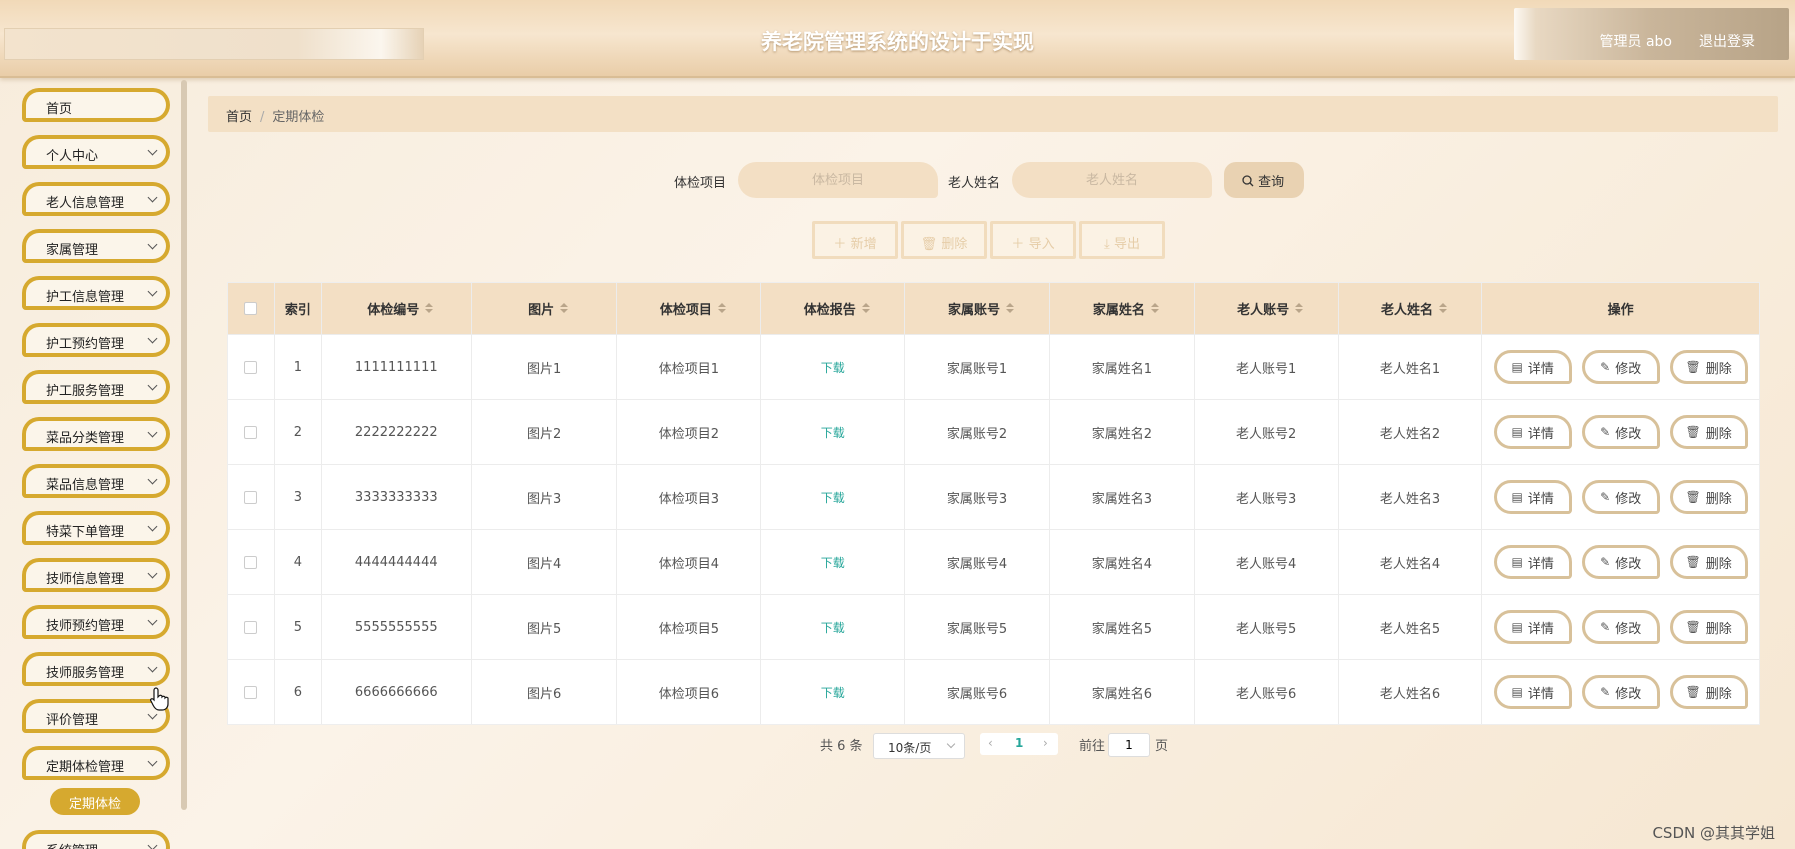 This screenshot has height=849, width=1795. I want to click on top-header: 养老院管理系统的设计于实现 管理员 abo 退出登录, so click(897, 39).